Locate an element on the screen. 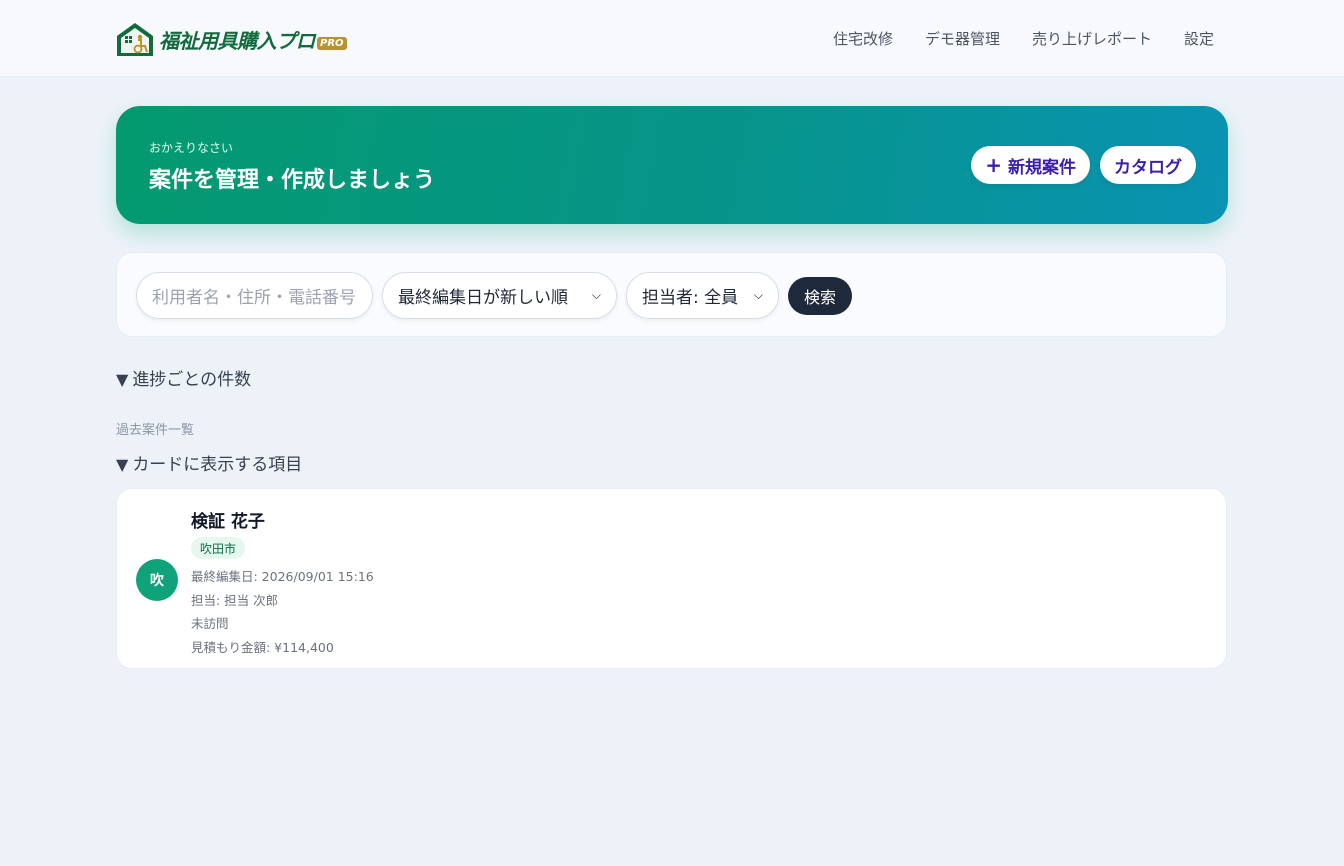  card-fields-label: カードに表示する項目 is located at coordinates (217, 465).